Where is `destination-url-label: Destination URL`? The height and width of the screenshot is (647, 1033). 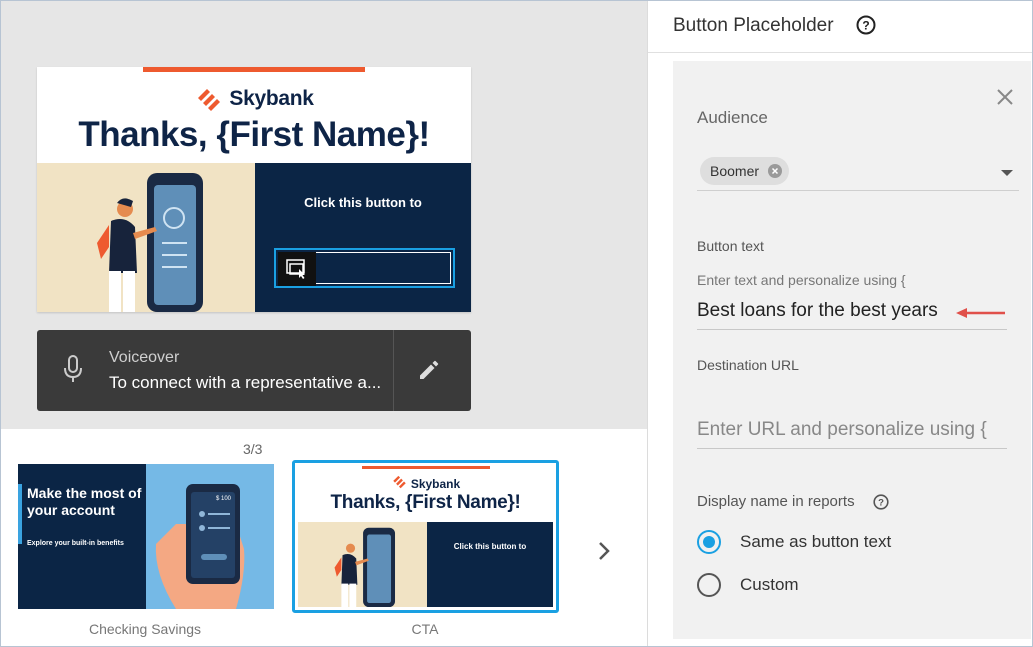 destination-url-label: Destination URL is located at coordinates (748, 365).